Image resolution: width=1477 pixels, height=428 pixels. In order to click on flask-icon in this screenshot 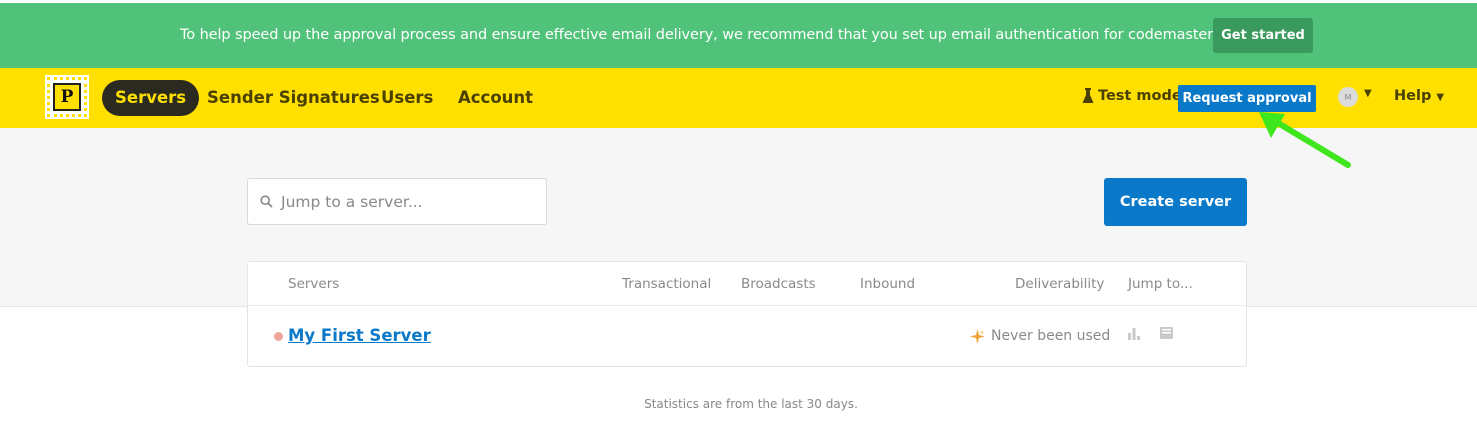, I will do `click(1088, 95)`.